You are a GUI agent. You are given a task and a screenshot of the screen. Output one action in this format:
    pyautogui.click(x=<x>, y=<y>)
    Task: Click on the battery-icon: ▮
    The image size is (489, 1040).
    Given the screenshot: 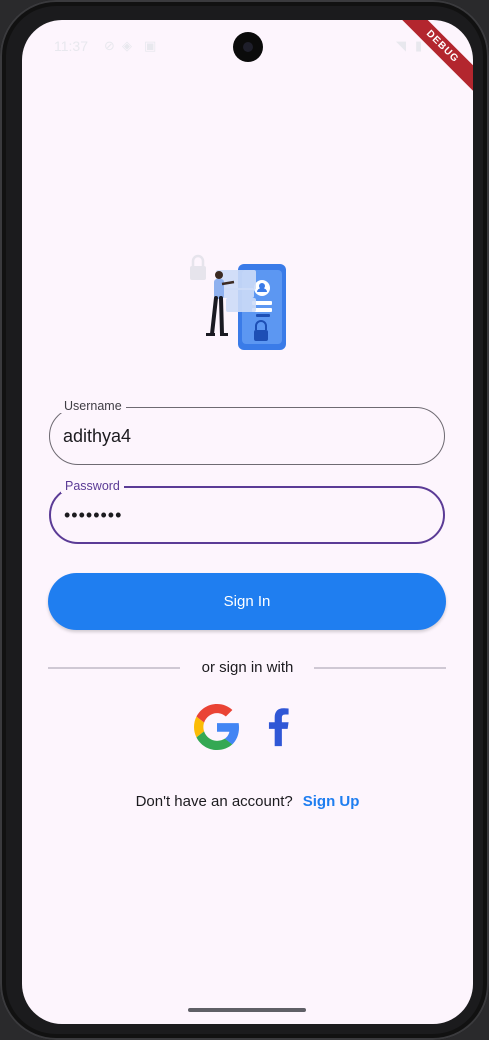 What is the action you would take?
    pyautogui.click(x=419, y=45)
    